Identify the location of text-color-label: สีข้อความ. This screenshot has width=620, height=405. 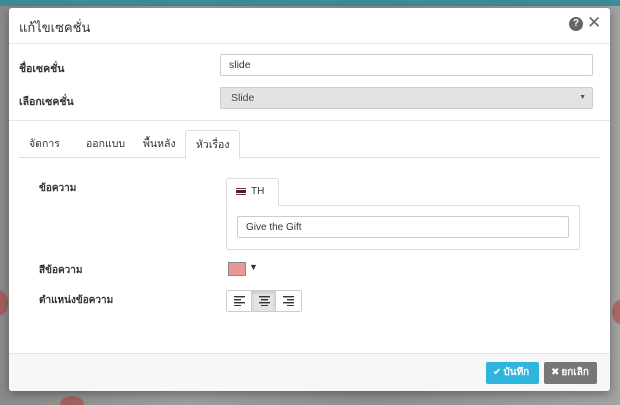
(61, 270).